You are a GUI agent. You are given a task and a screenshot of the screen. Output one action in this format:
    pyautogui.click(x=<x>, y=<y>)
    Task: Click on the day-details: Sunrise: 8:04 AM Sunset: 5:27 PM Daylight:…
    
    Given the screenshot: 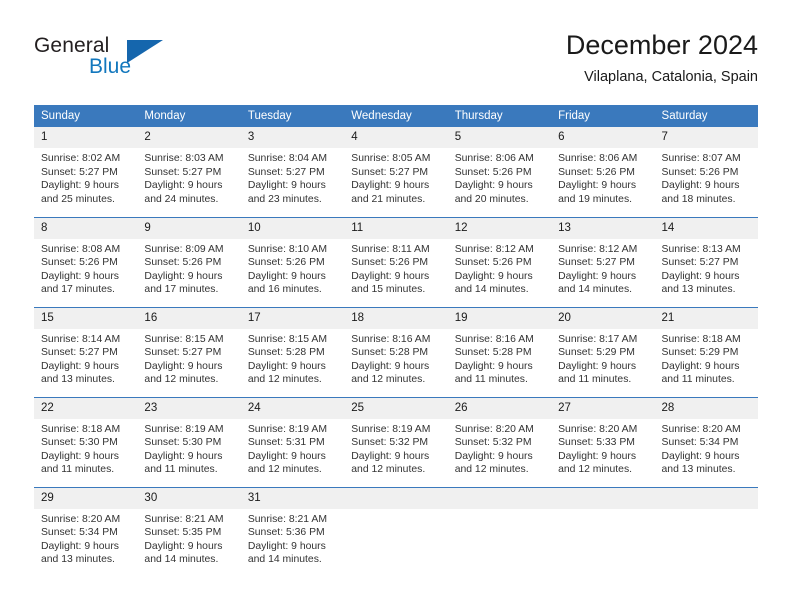 What is the action you would take?
    pyautogui.click(x=292, y=177)
    